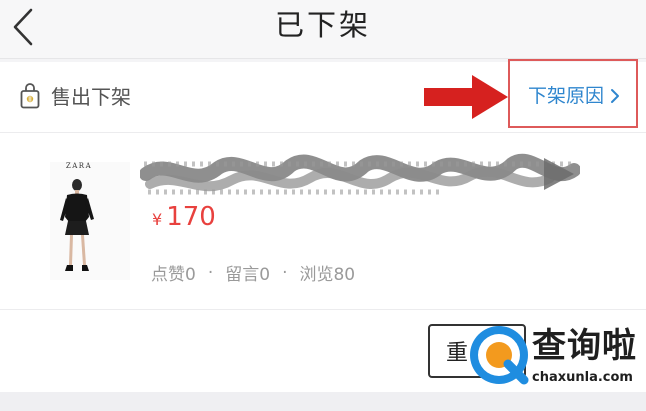 The width and height of the screenshot is (646, 411). What do you see at coordinates (584, 346) in the screenshot?
I see `watermark-name: 查询啦` at bounding box center [584, 346].